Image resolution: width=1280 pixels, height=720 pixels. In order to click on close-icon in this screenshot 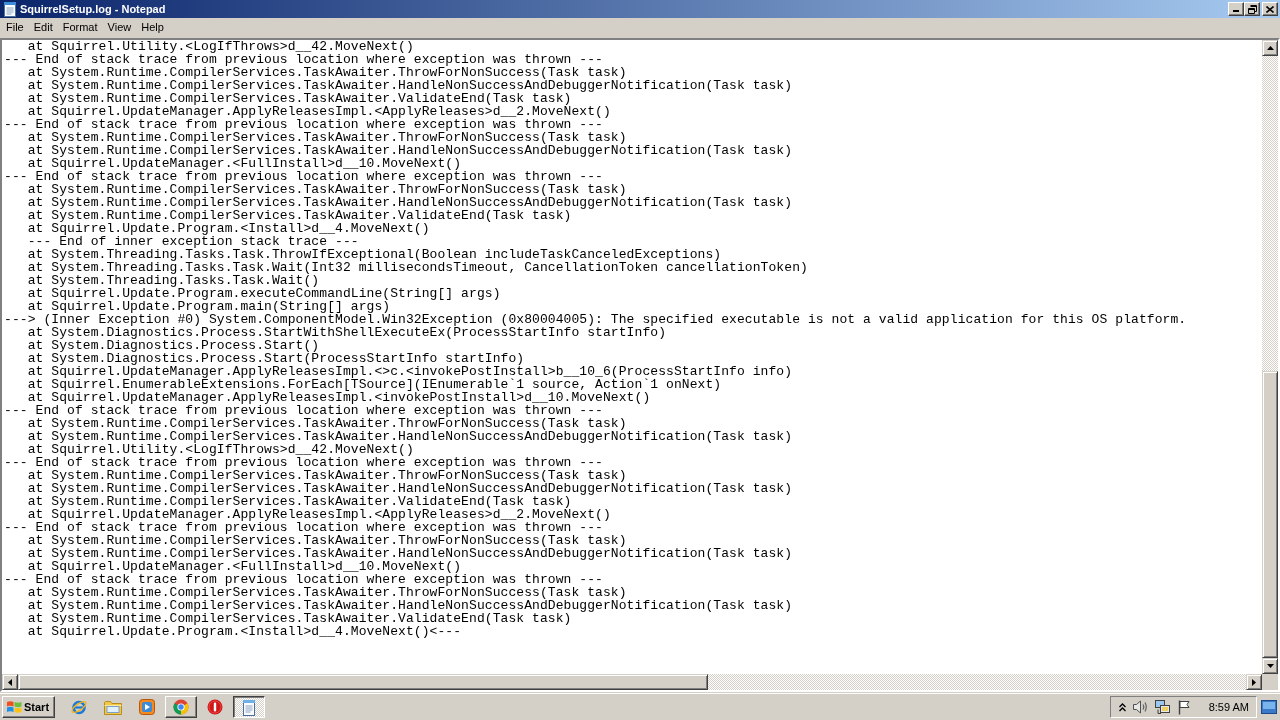, I will do `click(1270, 9)`.